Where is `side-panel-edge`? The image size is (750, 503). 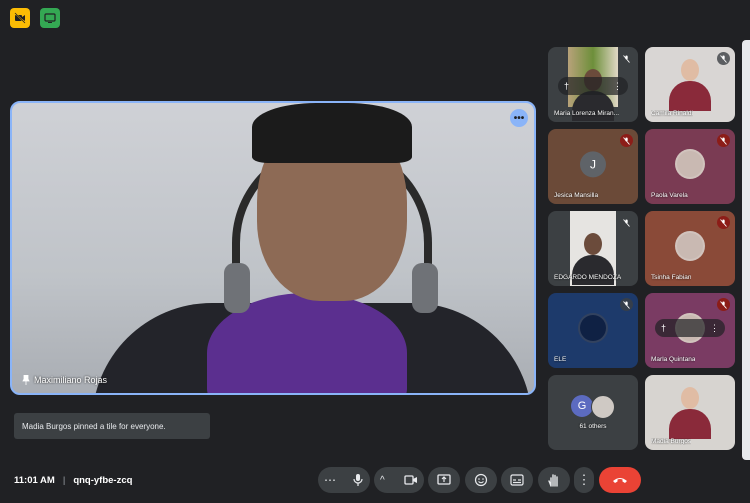
side-panel-edge is located at coordinates (746, 250).